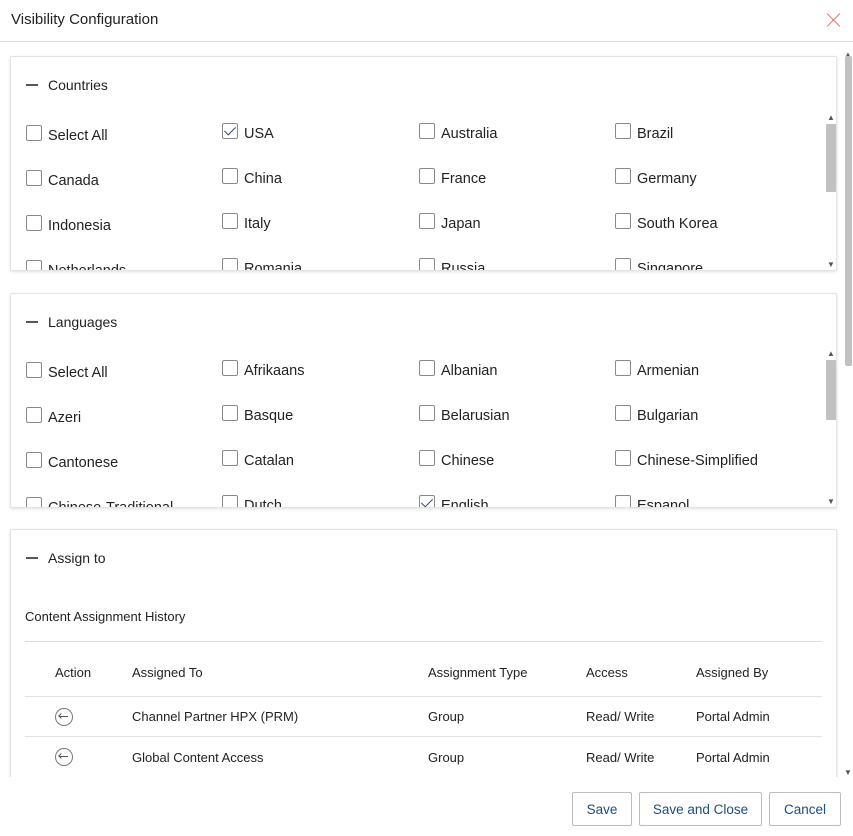 The width and height of the screenshot is (853, 836). What do you see at coordinates (655, 134) in the screenshot?
I see `country-option-label: Brazil` at bounding box center [655, 134].